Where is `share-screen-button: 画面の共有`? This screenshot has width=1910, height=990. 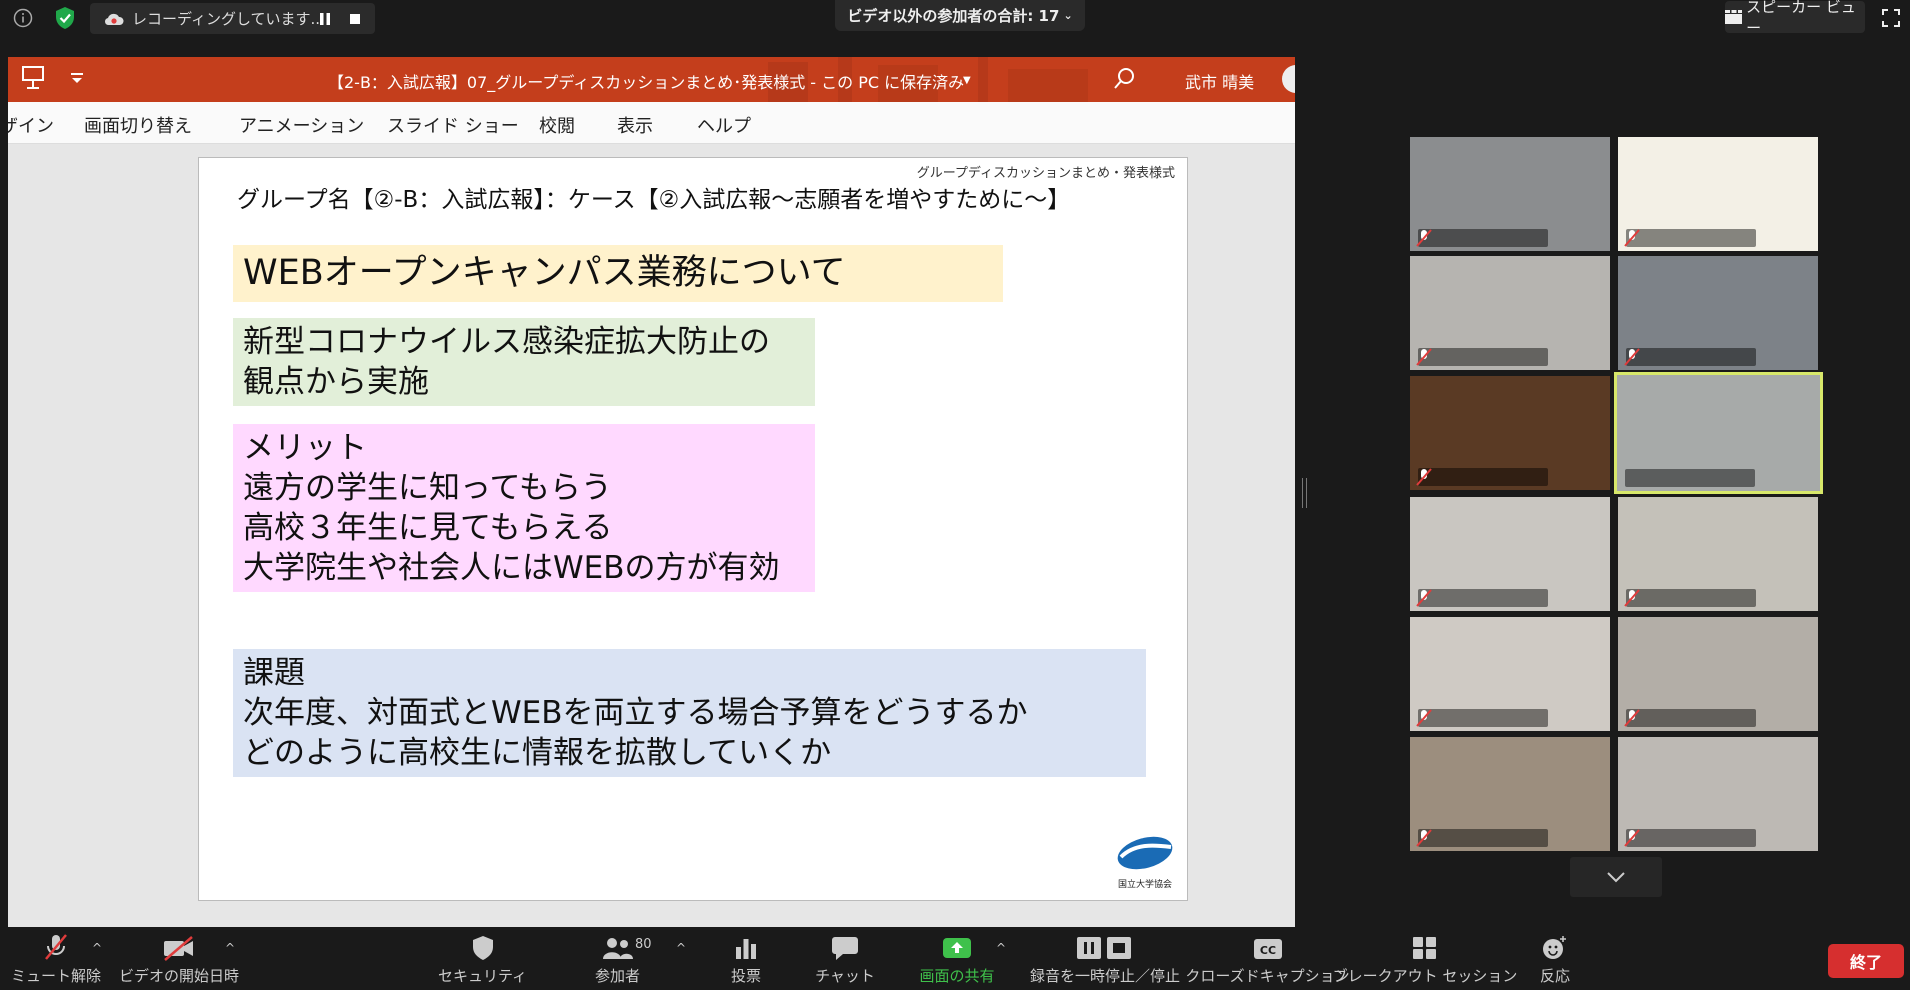 share-screen-button: 画面の共有 is located at coordinates (957, 958).